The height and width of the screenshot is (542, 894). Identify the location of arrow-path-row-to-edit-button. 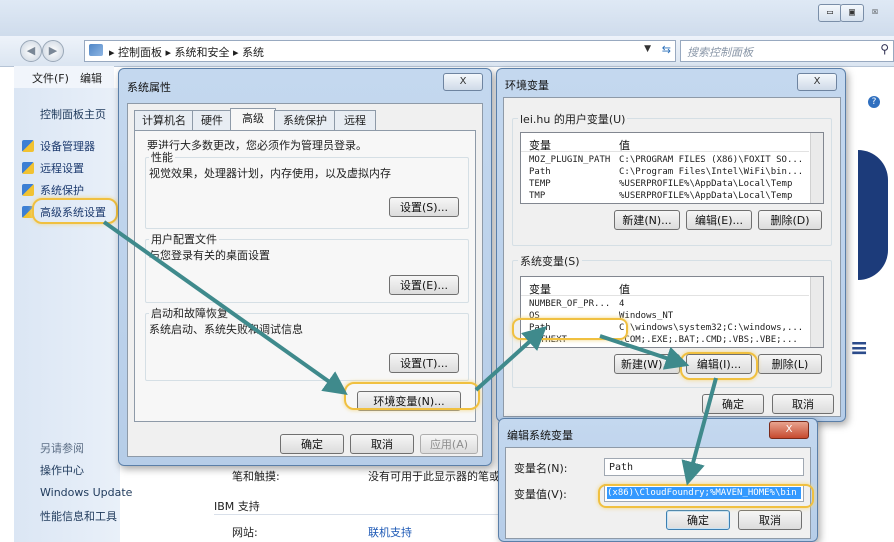
(644, 352).